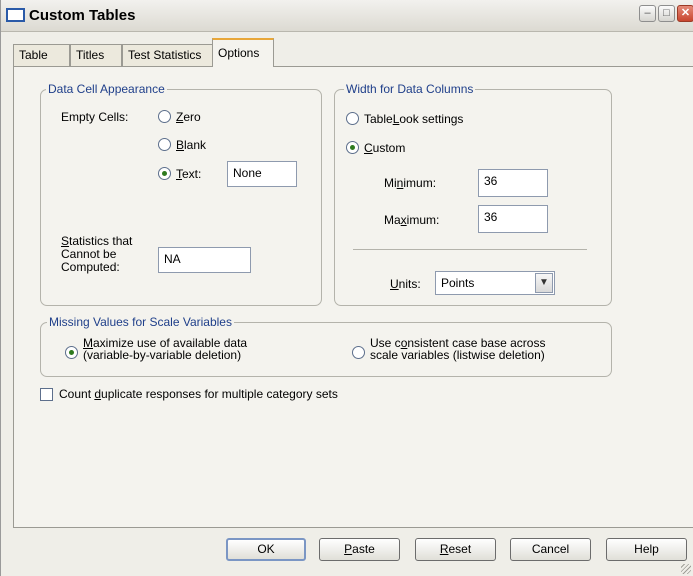 The image size is (693, 576). I want to click on minimum-width-field: 36, so click(513, 183).